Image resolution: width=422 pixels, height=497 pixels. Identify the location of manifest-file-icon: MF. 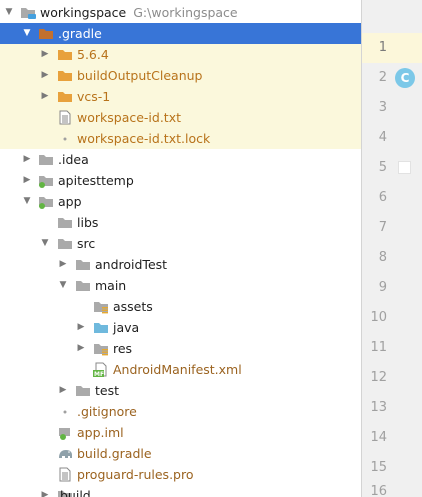
(101, 370).